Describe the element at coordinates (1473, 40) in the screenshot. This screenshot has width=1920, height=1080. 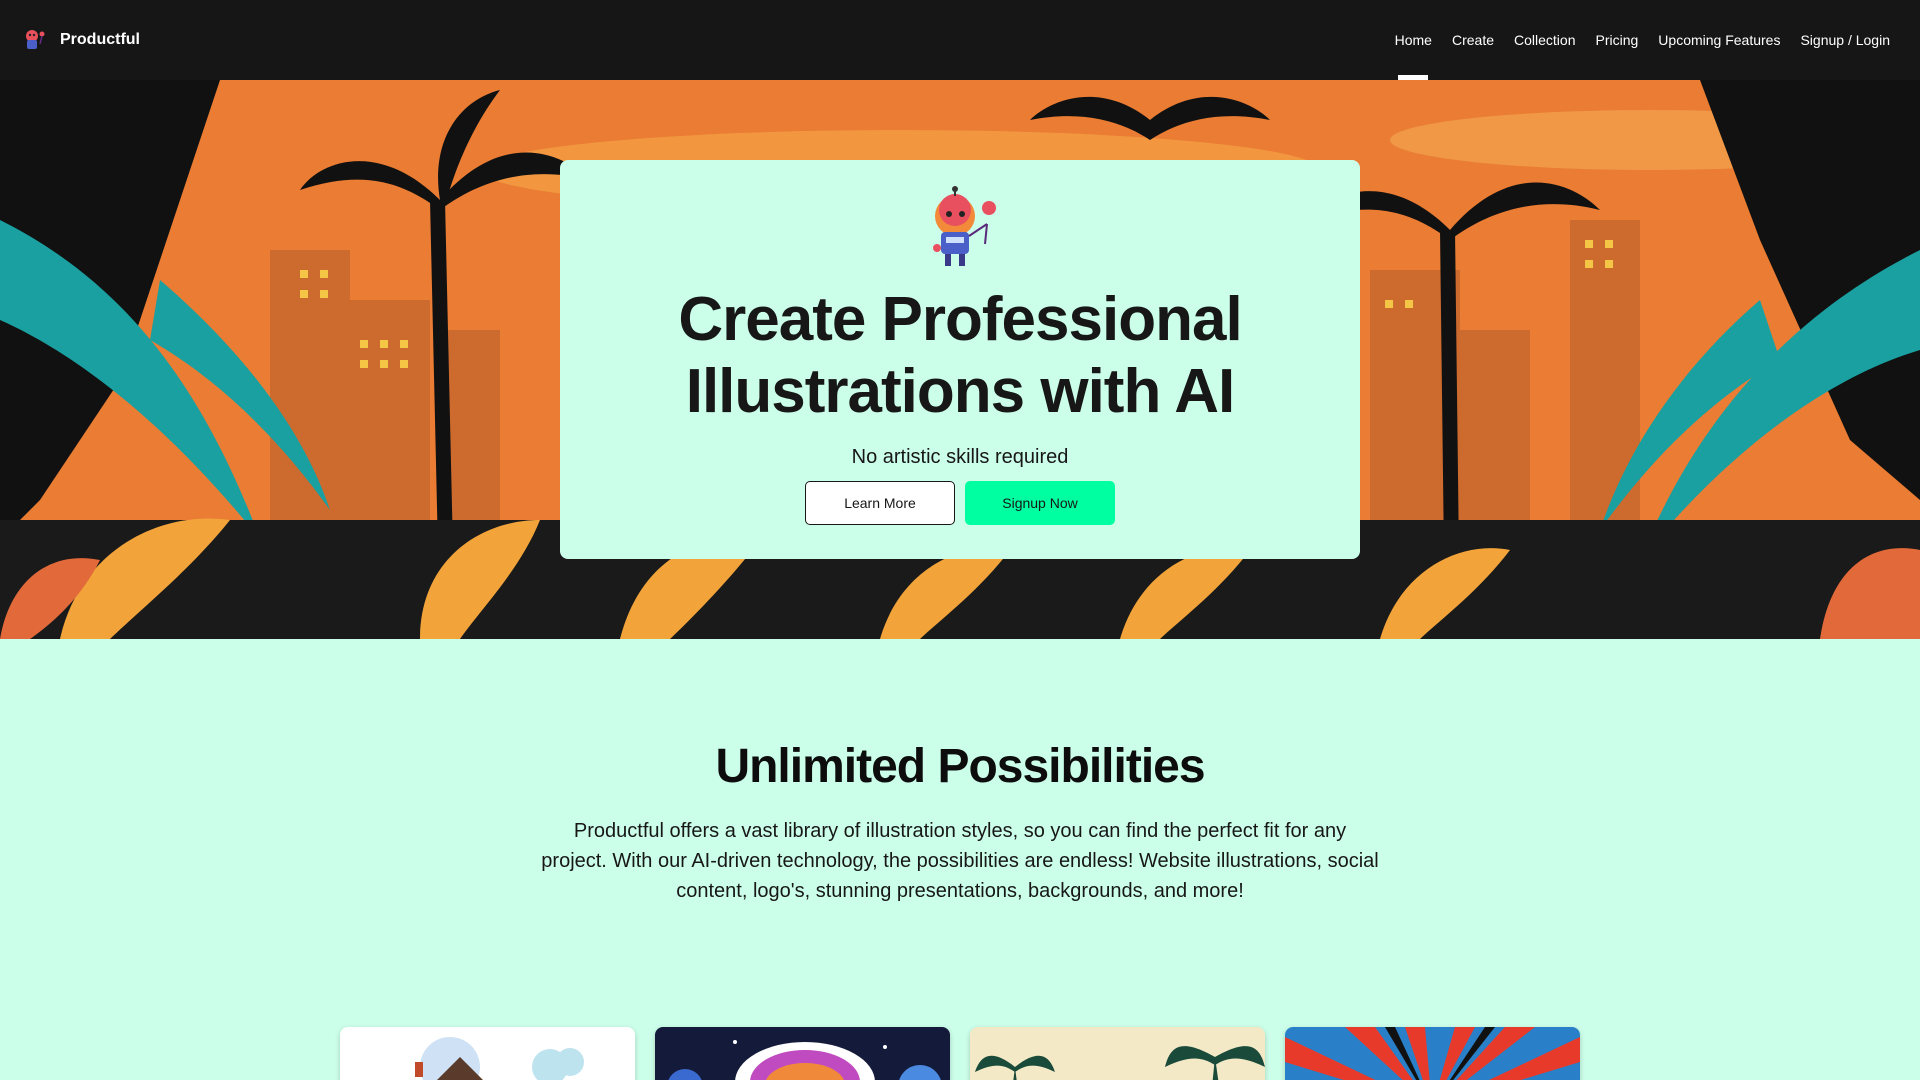
I see `nav-create: Create` at that location.